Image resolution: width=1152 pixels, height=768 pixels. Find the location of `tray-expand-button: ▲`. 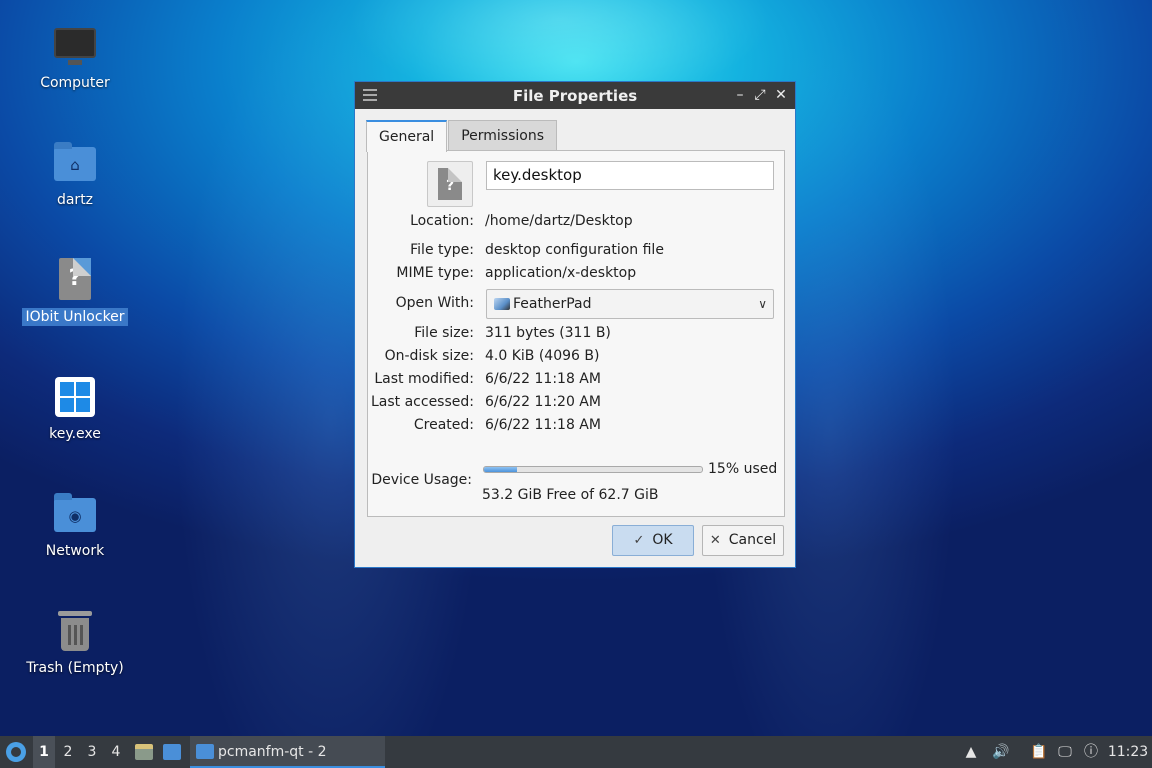

tray-expand-button: ▲ is located at coordinates (971, 752).